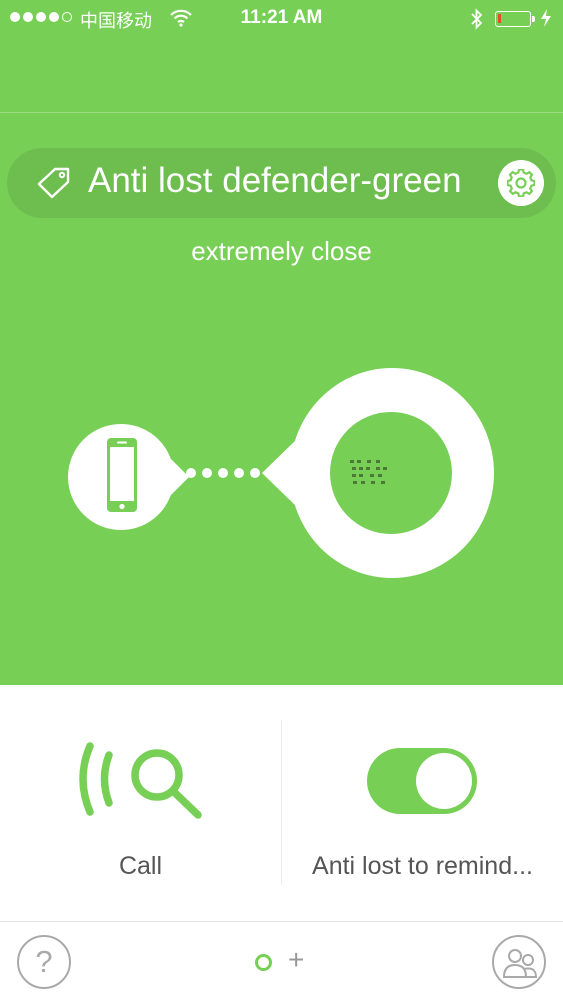 This screenshot has height=1000, width=563. What do you see at coordinates (281, 112) in the screenshot?
I see `header-divider` at bounding box center [281, 112].